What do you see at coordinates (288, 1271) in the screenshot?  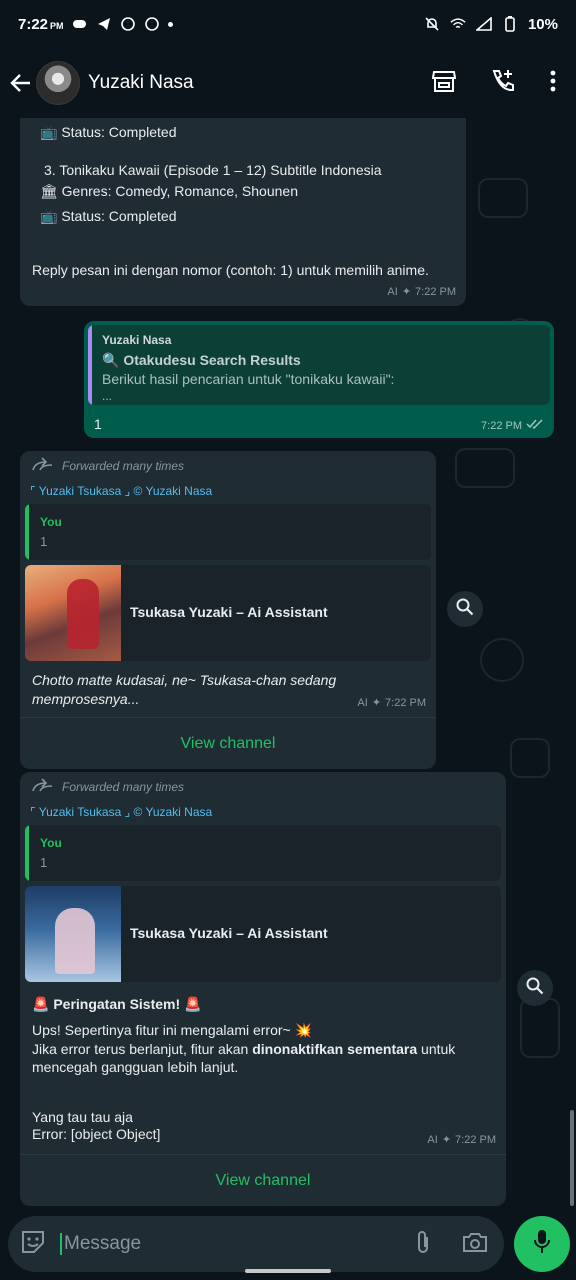 I see `home-indicator` at bounding box center [288, 1271].